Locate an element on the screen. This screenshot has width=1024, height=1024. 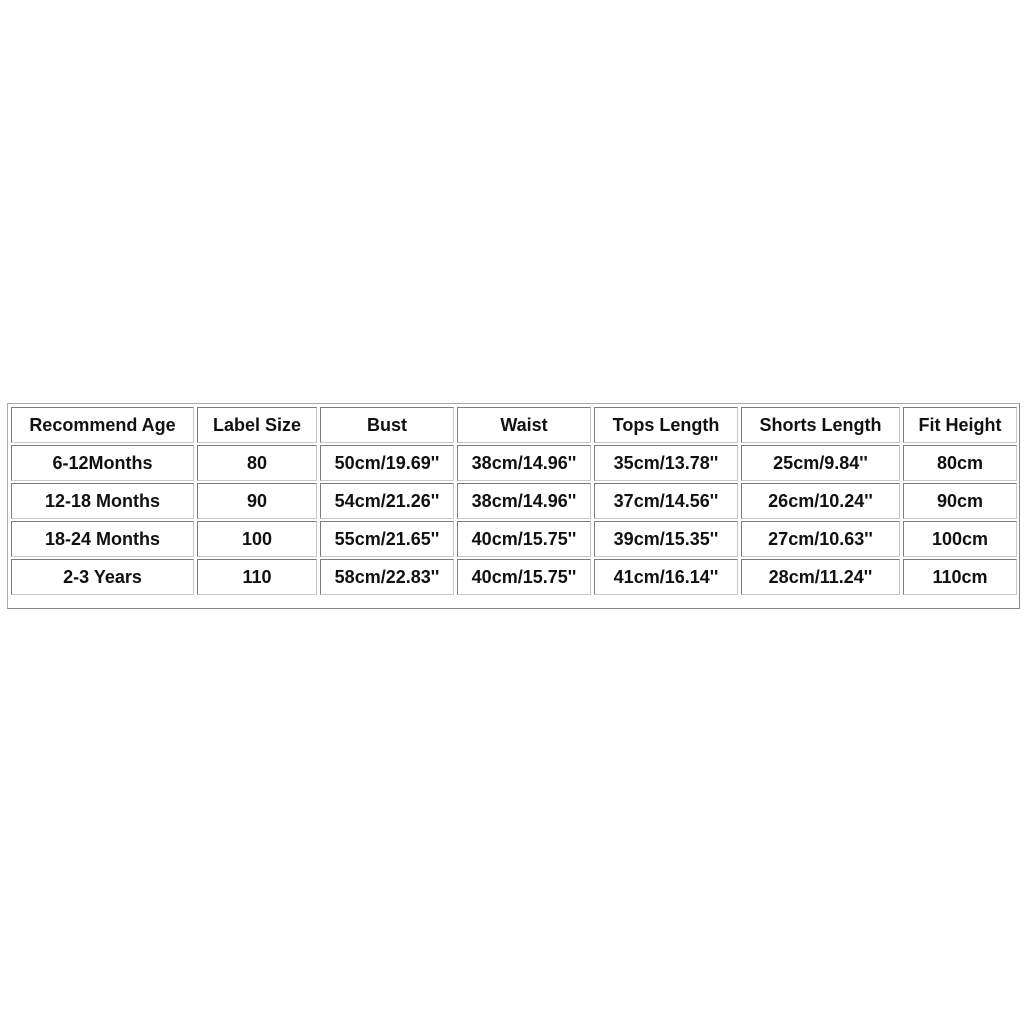
table-cell: 27cm/10.63'' is located at coordinates (820, 539).